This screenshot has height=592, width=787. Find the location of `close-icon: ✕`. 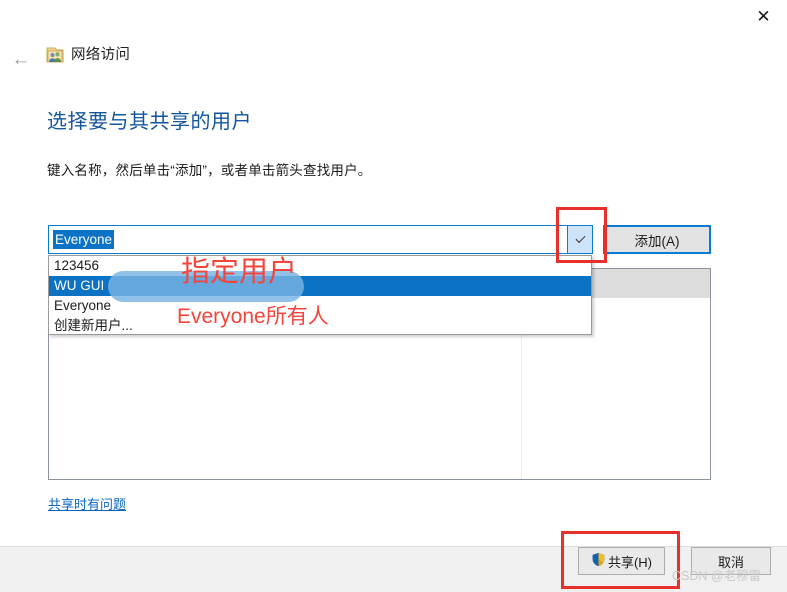

close-icon: ✕ is located at coordinates (763, 16).